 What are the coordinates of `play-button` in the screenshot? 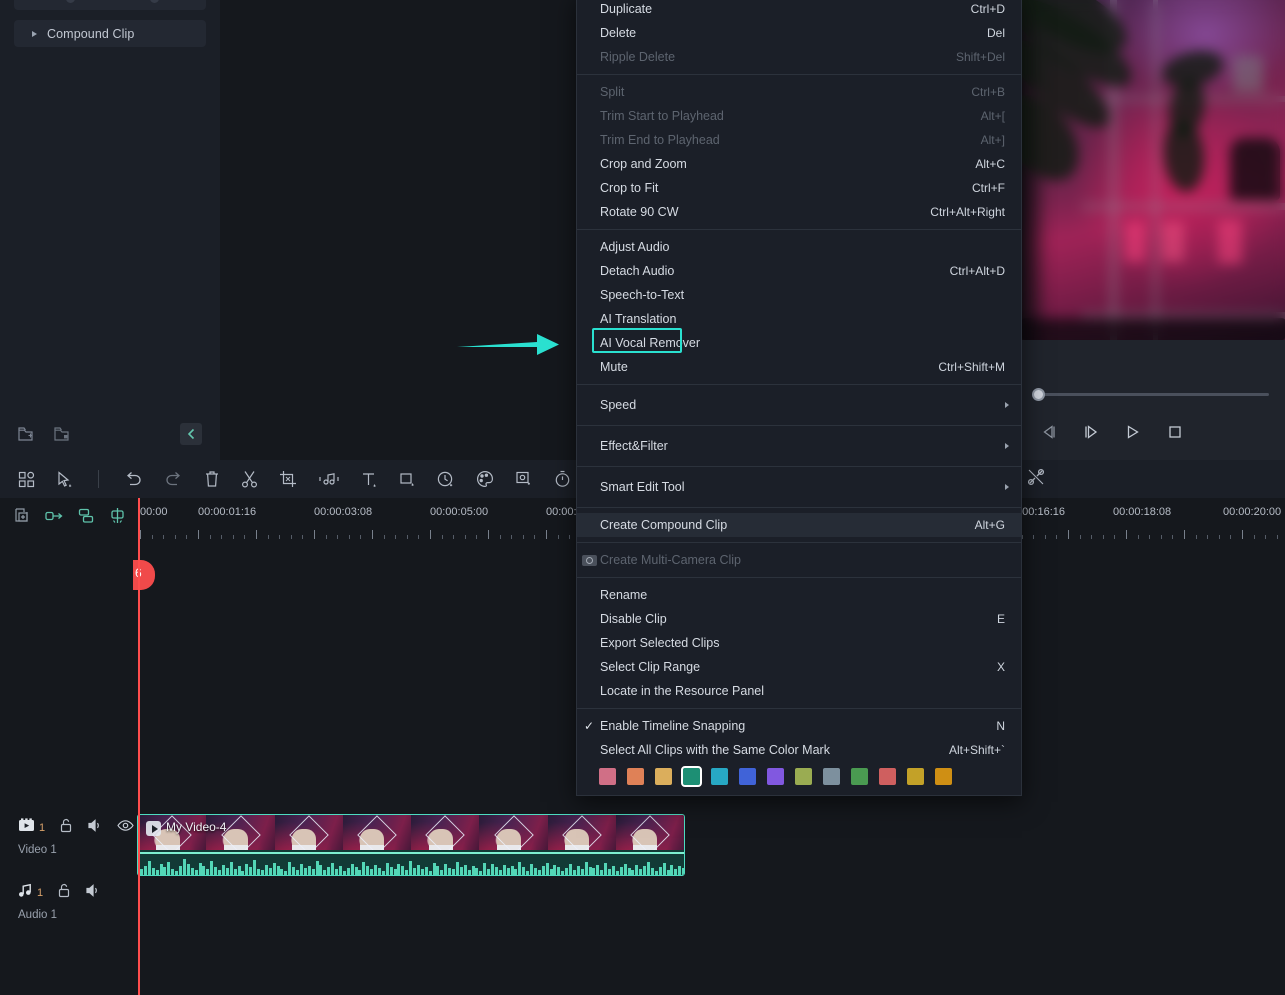 It's located at (1133, 432).